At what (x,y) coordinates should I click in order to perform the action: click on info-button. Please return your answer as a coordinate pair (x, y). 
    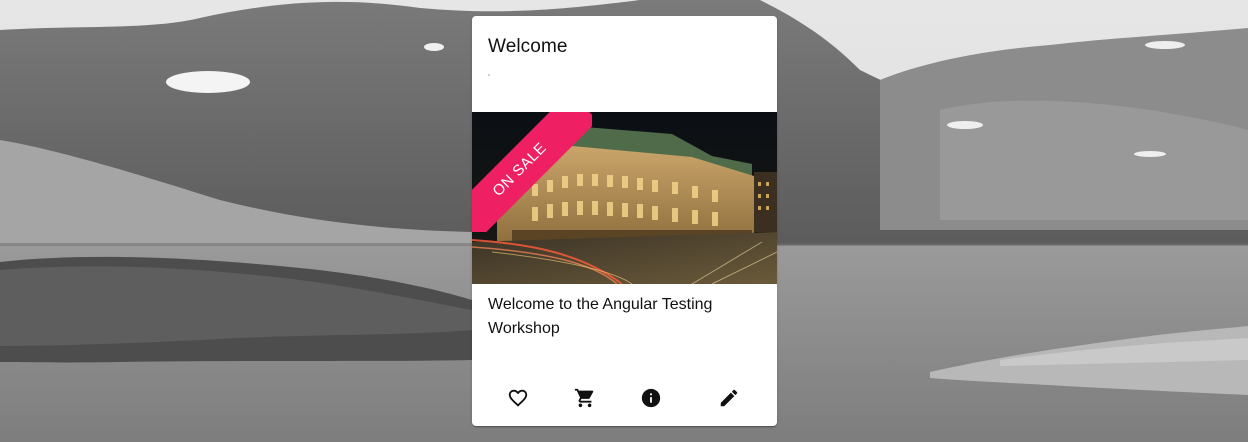
    Looking at the image, I should click on (651, 398).